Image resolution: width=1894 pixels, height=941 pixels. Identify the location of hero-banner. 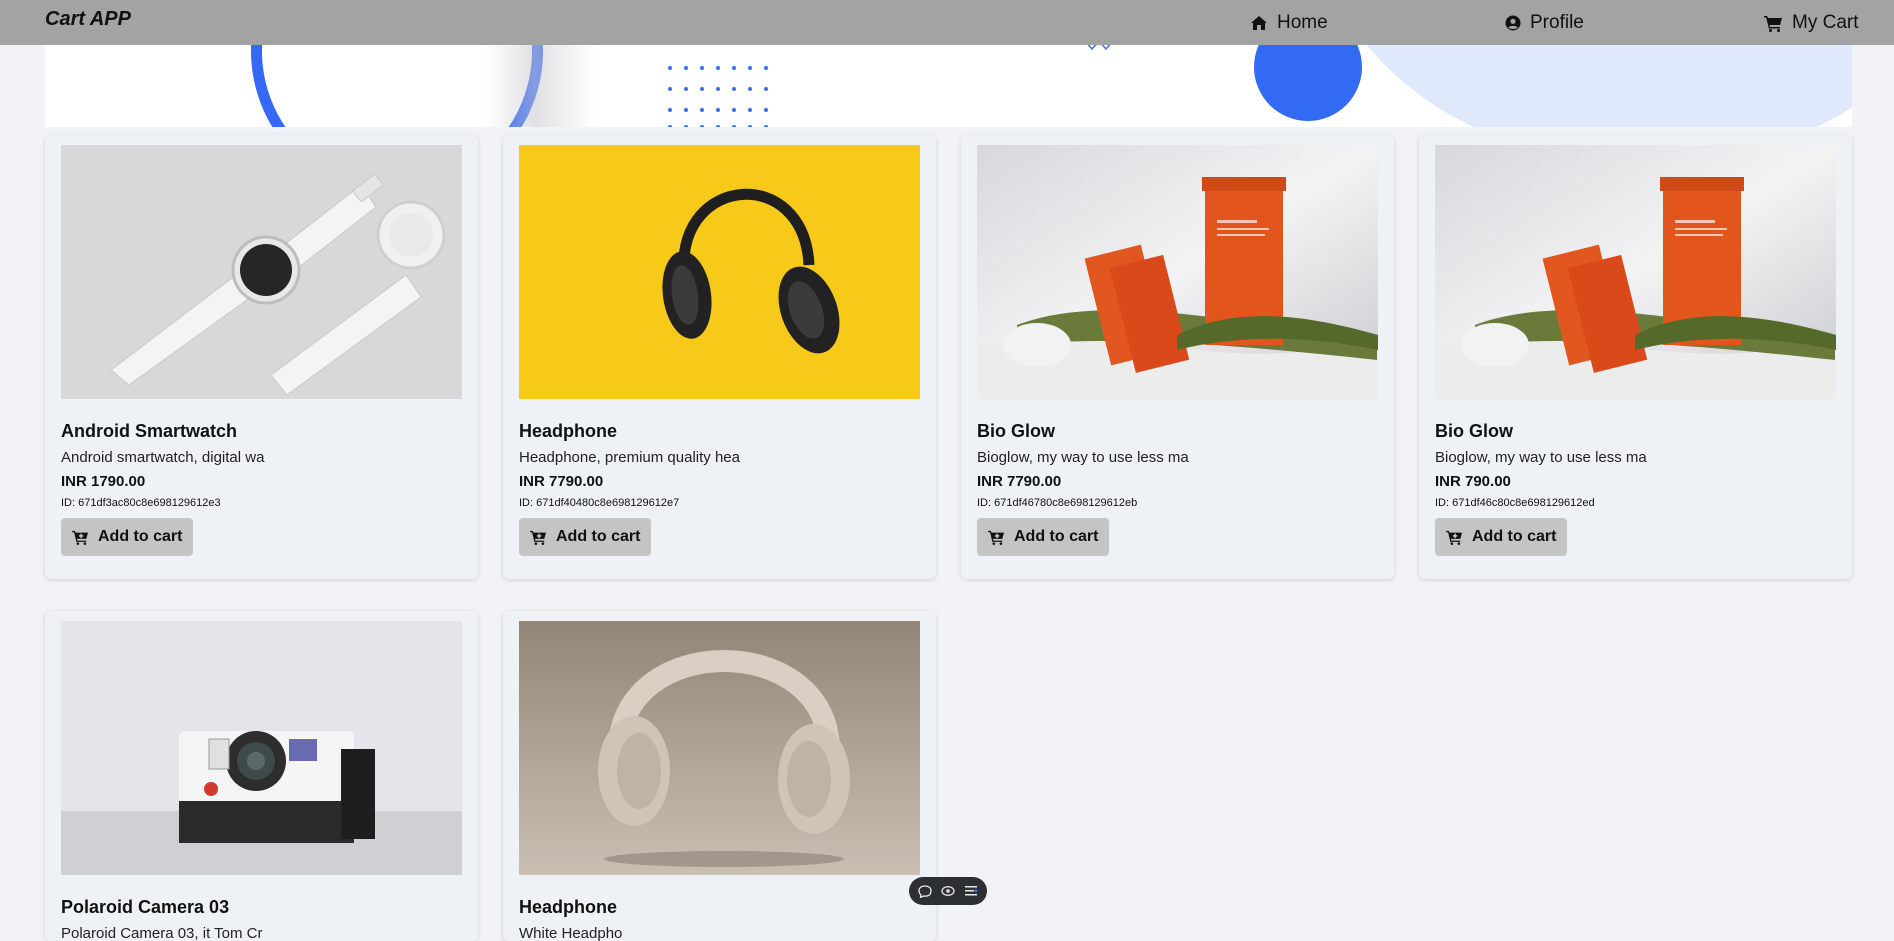
(948, 86).